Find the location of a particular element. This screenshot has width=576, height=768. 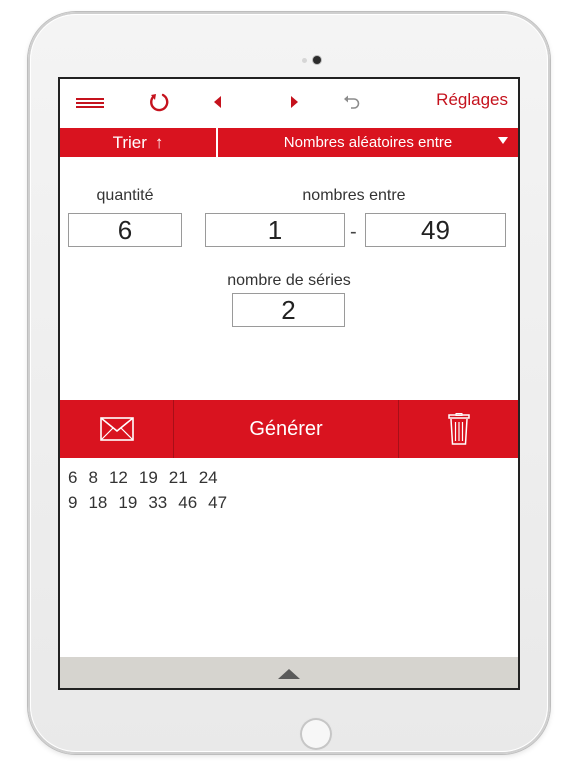

expand-up-icon is located at coordinates (289, 674).